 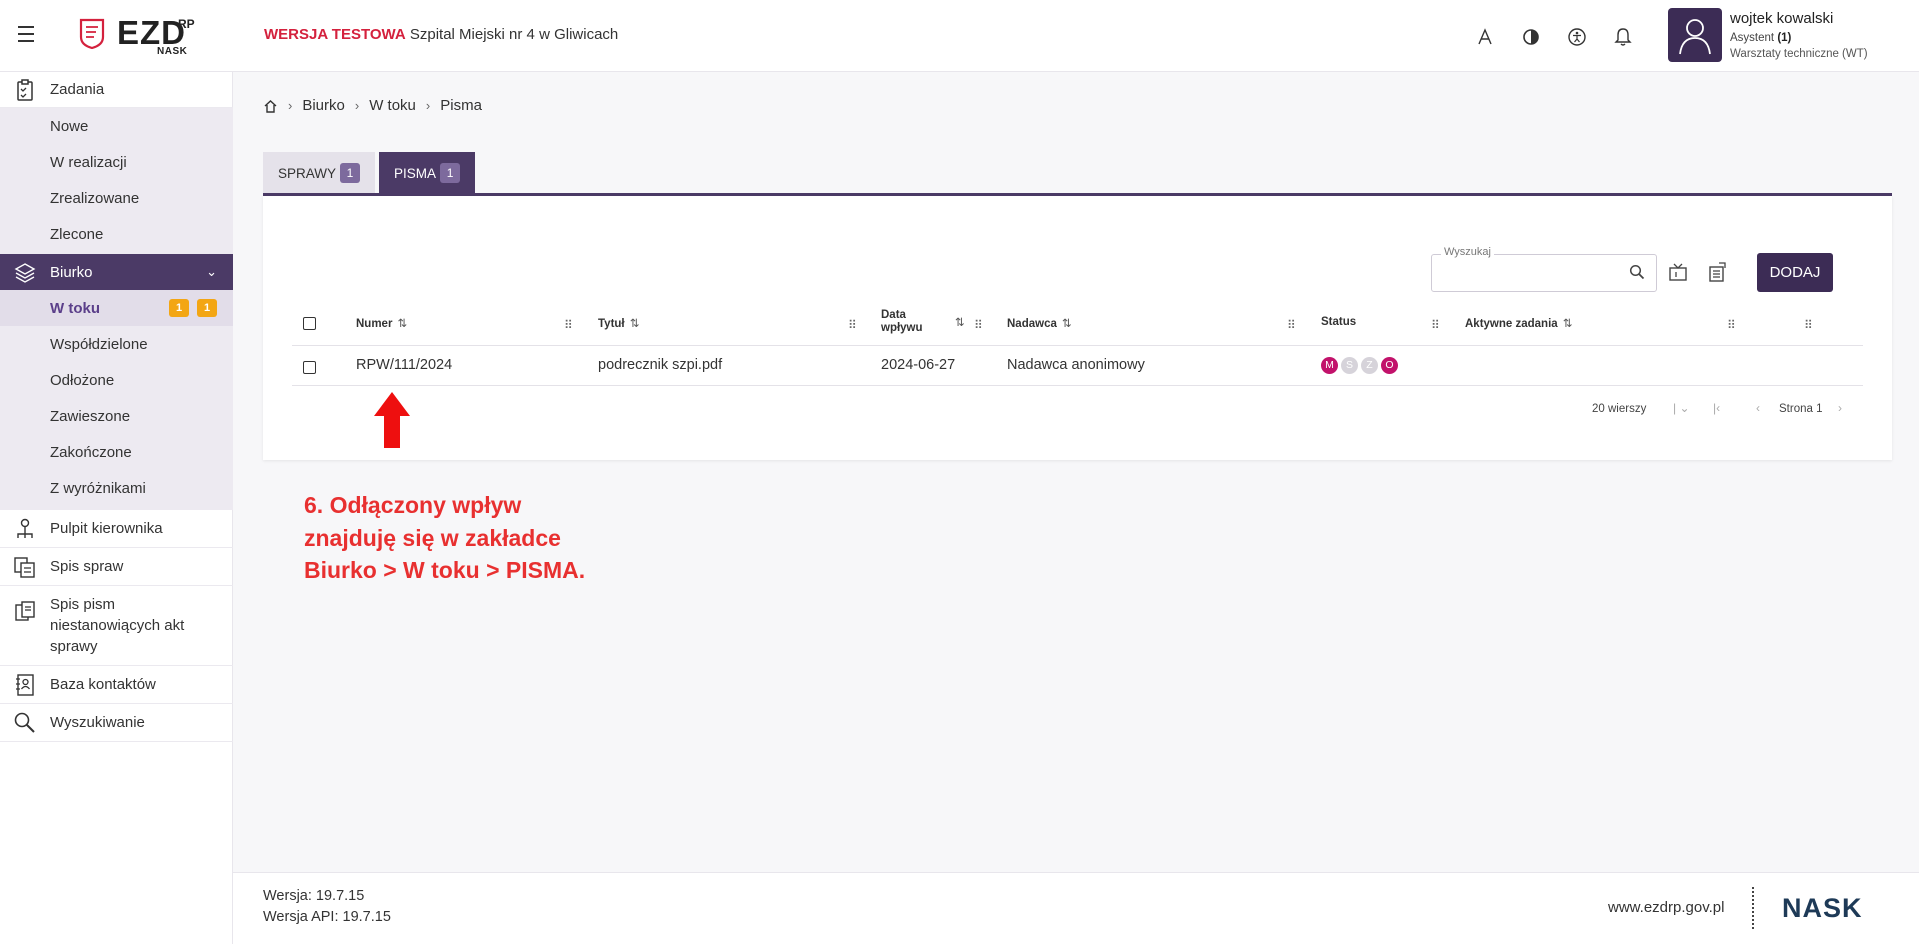 What do you see at coordinates (116, 452) in the screenshot?
I see `sidebar-item-zakonczone: Zakończone` at bounding box center [116, 452].